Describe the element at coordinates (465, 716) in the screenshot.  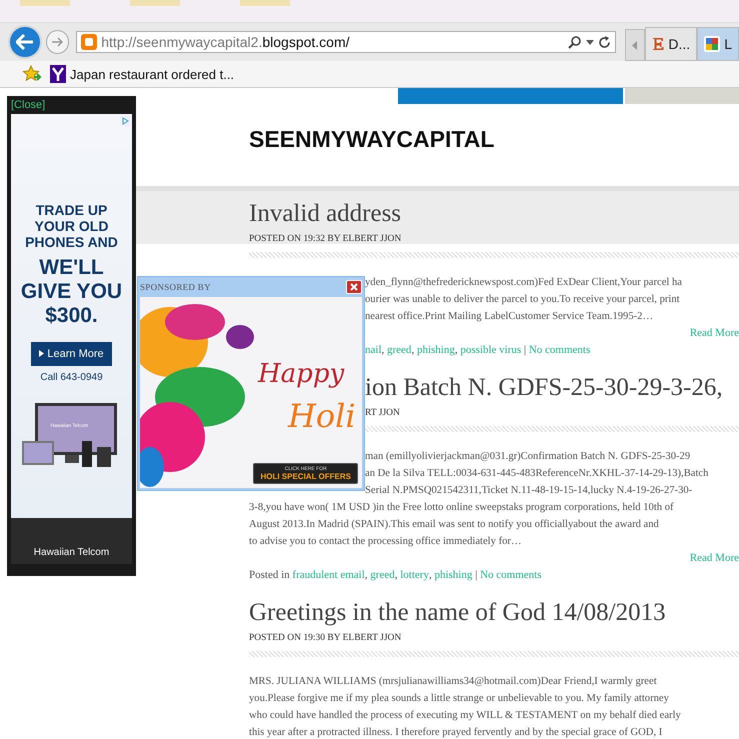
I see `post-text-line: who could have handled the process of executing my WILL & TESTAMENT on my behalf died early` at that location.